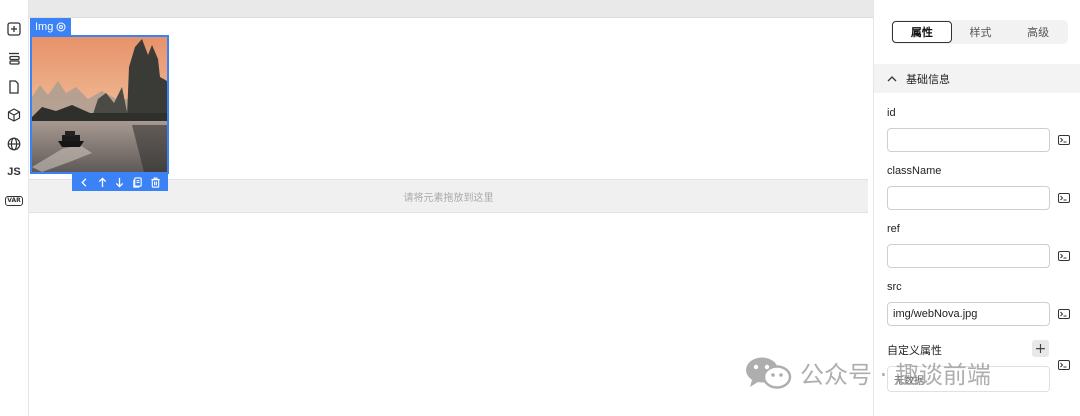 The height and width of the screenshot is (416, 1080). I want to click on selected-component-tag: Img, so click(51, 26).